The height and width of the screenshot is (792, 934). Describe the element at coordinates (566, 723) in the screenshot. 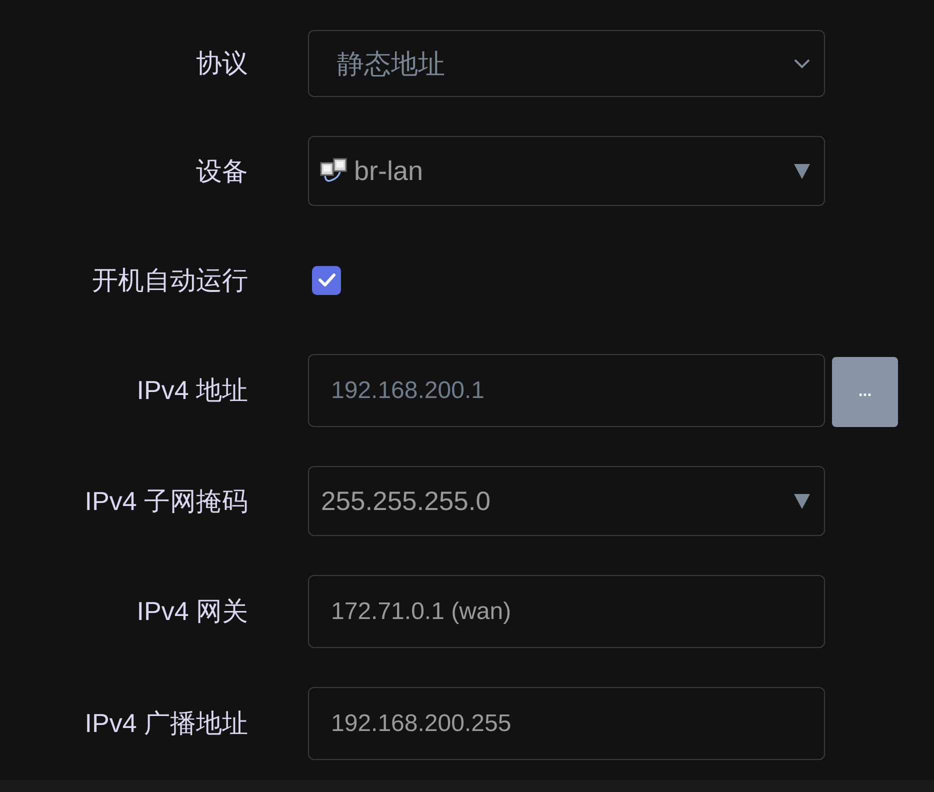

I see `input-field: 192.168.200.255` at that location.